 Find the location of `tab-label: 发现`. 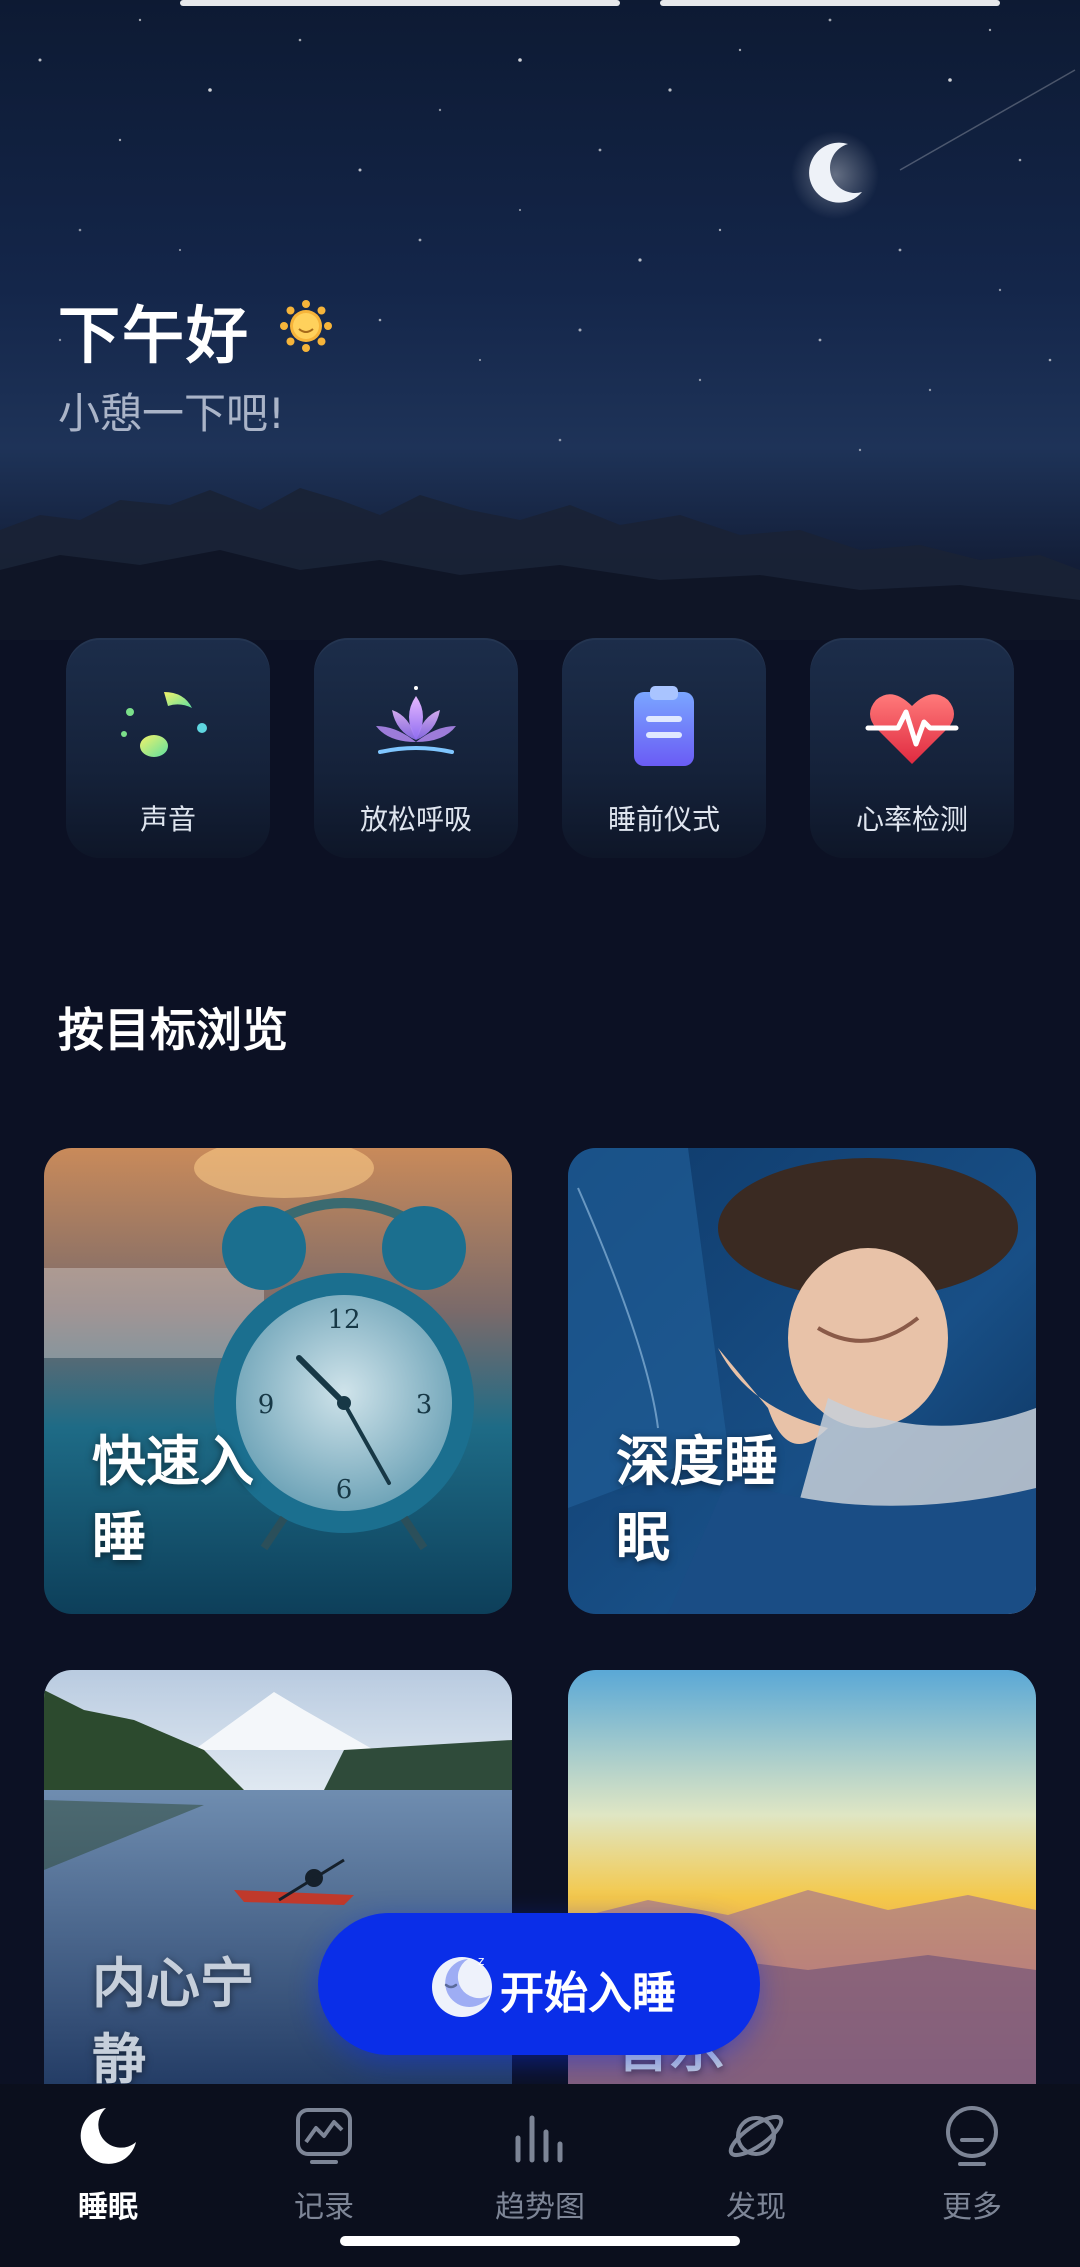

tab-label: 发现 is located at coordinates (756, 2207).